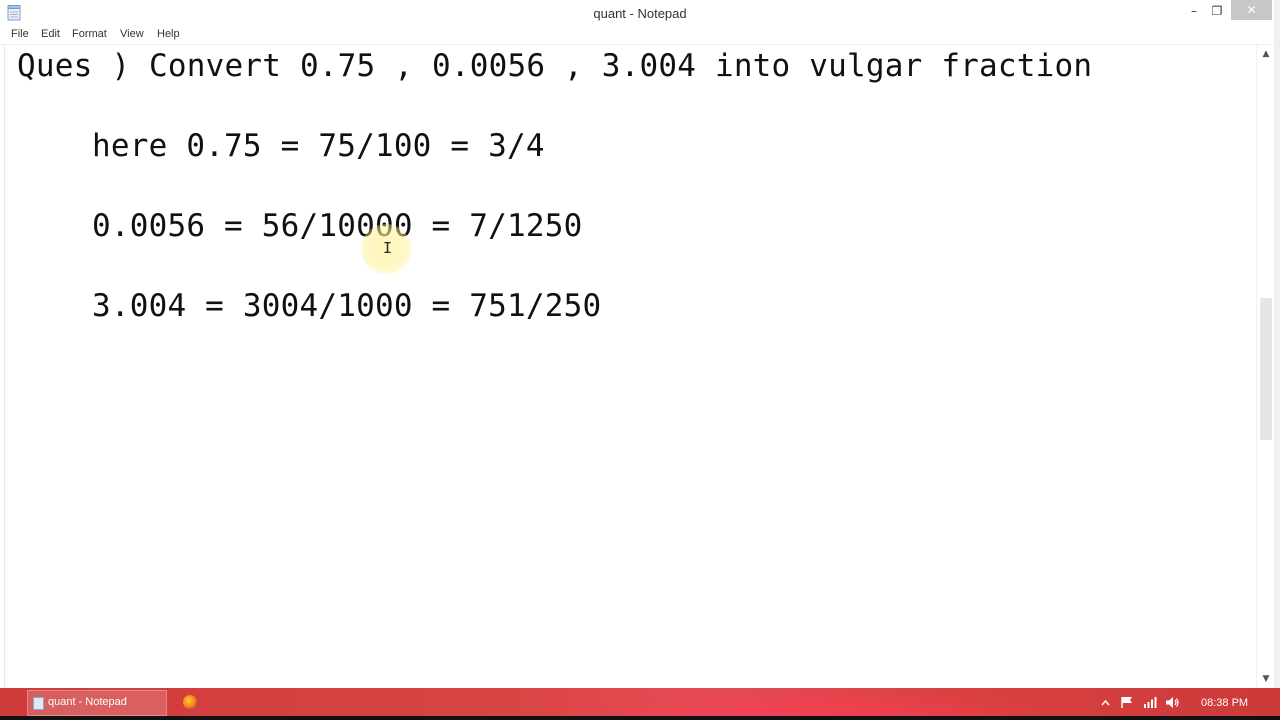 This screenshot has width=1280, height=720. I want to click on taskbar-item-label: quant - Notepad, so click(87, 702).